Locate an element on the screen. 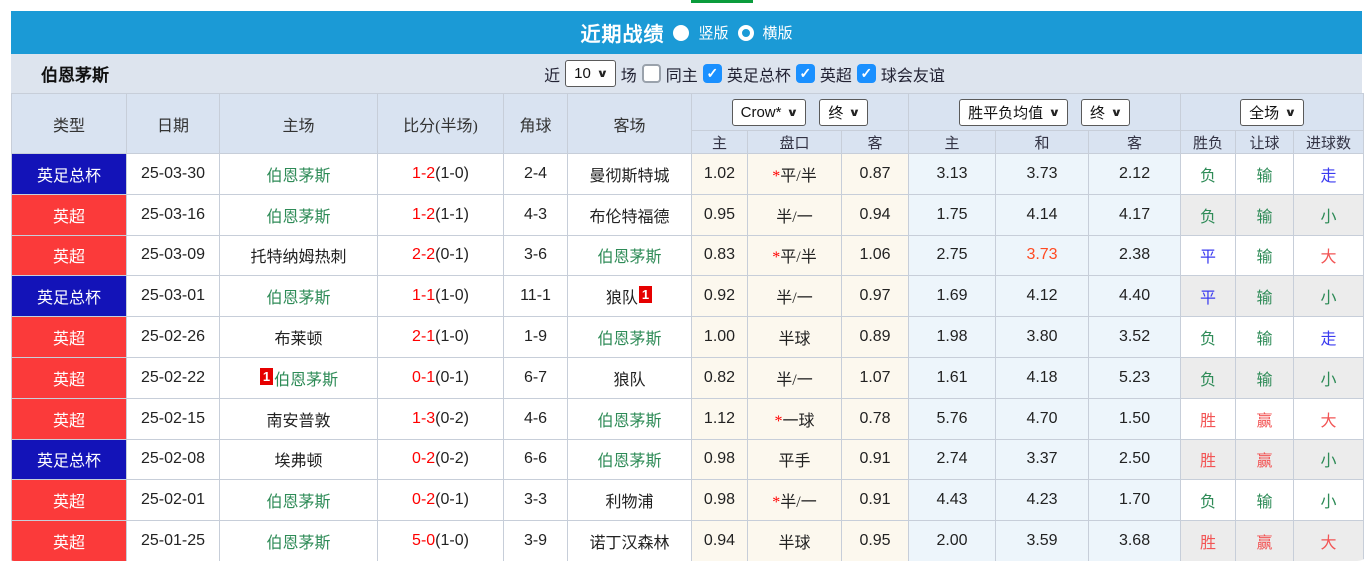 The height and width of the screenshot is (561, 1371). fulltime-score: 1-2 is located at coordinates (424, 214).